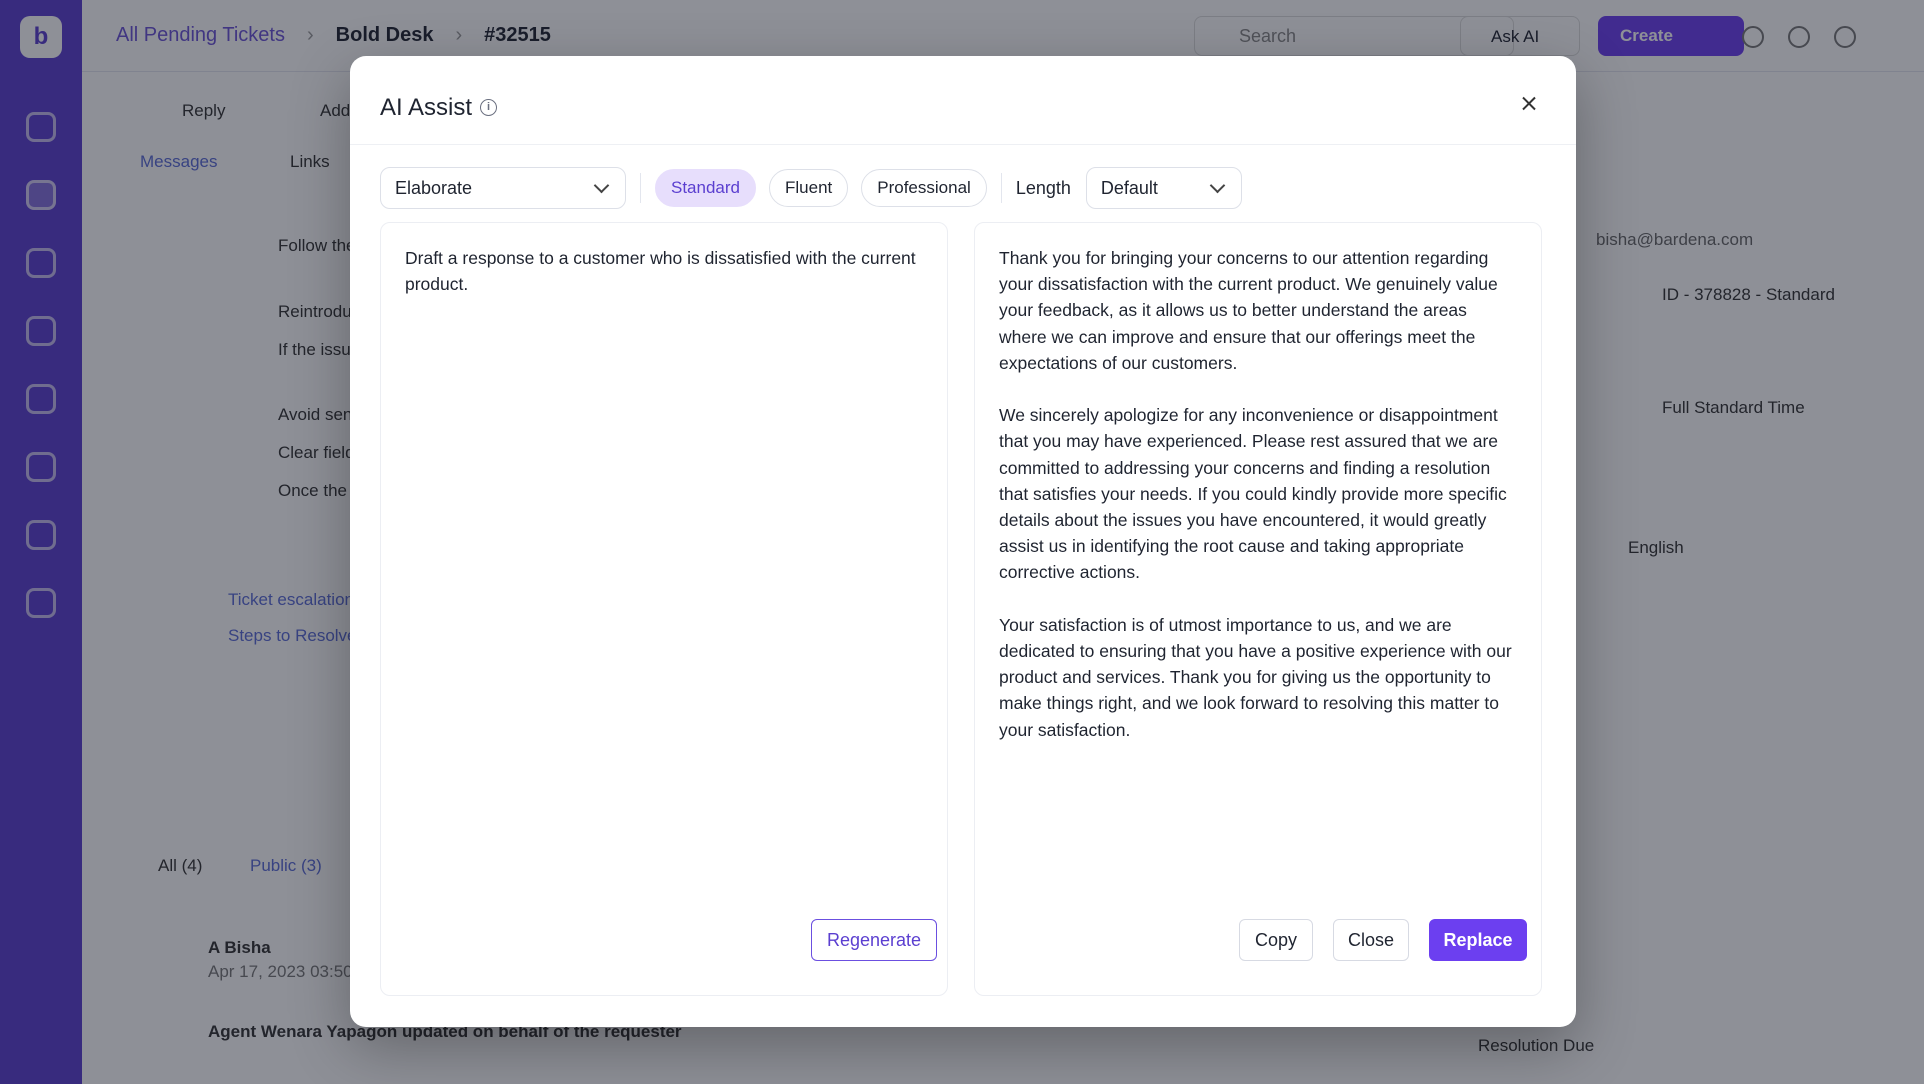  I want to click on mode-dropdown-value: Elaborate, so click(434, 187).